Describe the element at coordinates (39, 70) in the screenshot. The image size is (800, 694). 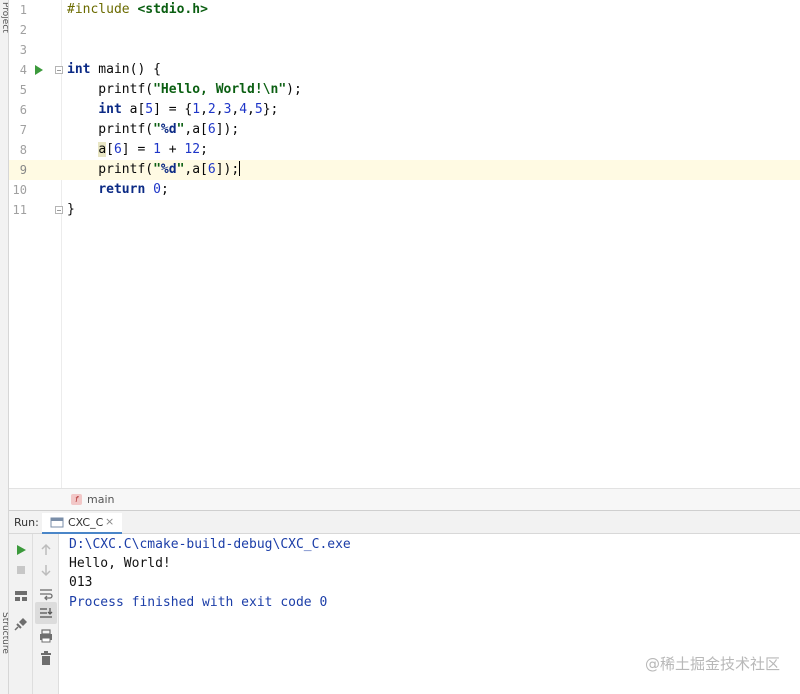
I see `gutter-run-icon` at that location.